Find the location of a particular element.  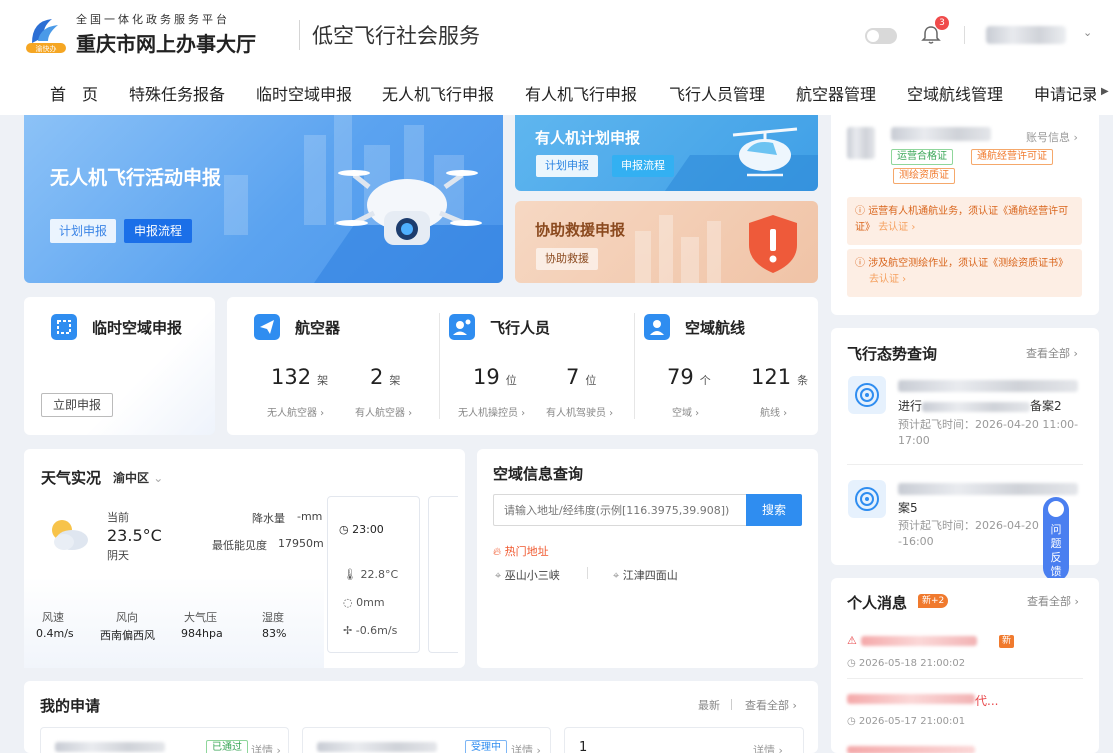

hourly-card: ◷ 23:00 🌡︎ 22.8°C ◌ 0mm ✢ -0.6m/s is located at coordinates (373, 574).